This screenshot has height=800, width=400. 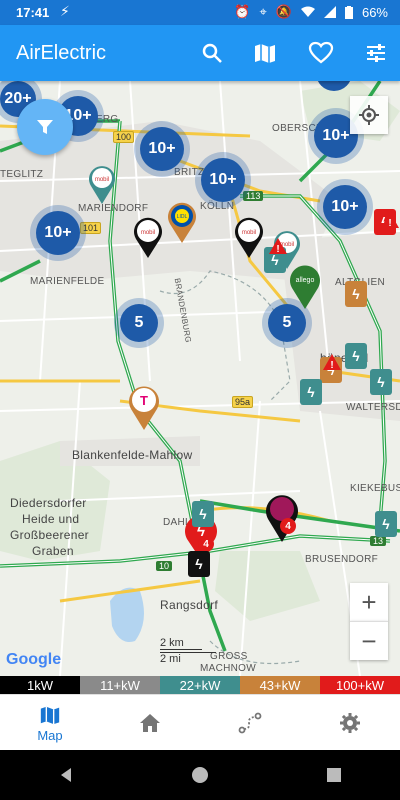 I want to click on status-time: 17:41, so click(x=33, y=12).